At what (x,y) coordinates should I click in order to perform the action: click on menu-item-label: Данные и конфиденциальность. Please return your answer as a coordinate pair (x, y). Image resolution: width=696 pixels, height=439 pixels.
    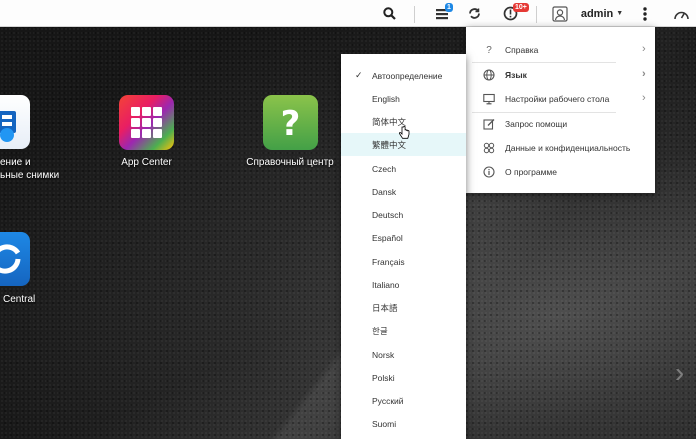
    Looking at the image, I should click on (568, 148).